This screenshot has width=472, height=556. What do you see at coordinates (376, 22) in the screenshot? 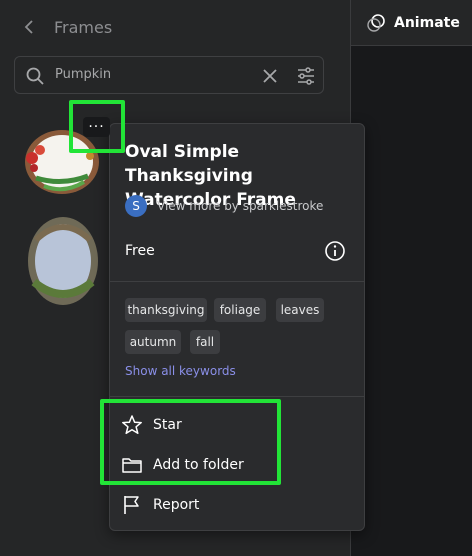
I see `animate-circles-icon` at bounding box center [376, 22].